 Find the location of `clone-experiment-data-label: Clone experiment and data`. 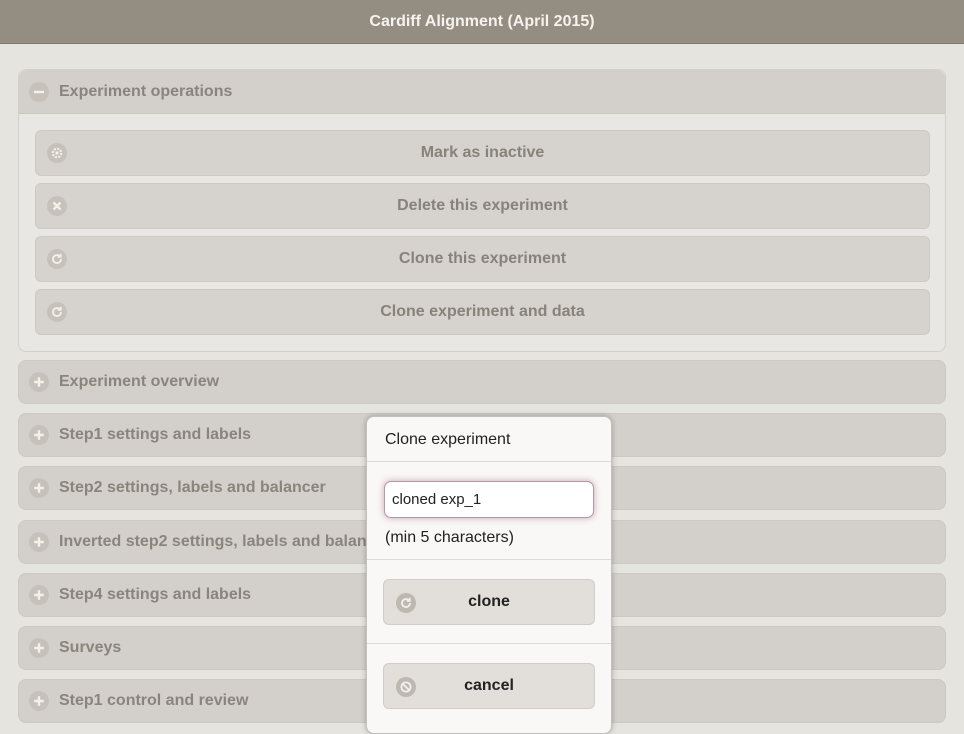

clone-experiment-data-label: Clone experiment and data is located at coordinates (482, 311).